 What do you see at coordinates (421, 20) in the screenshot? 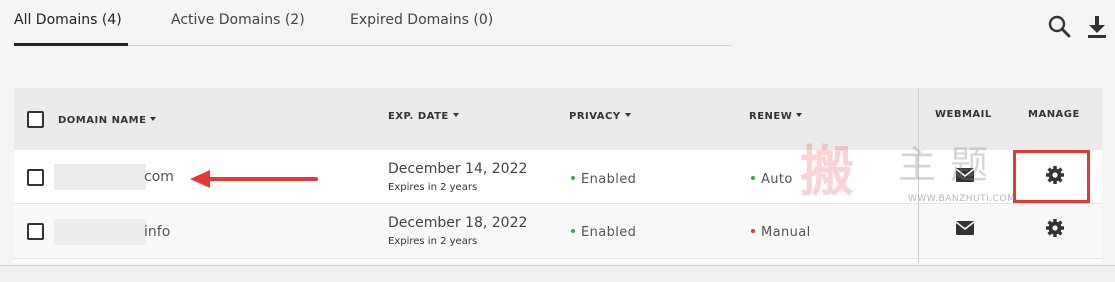
I see `tab-expired-domains: Expired Domains (0)` at bounding box center [421, 20].